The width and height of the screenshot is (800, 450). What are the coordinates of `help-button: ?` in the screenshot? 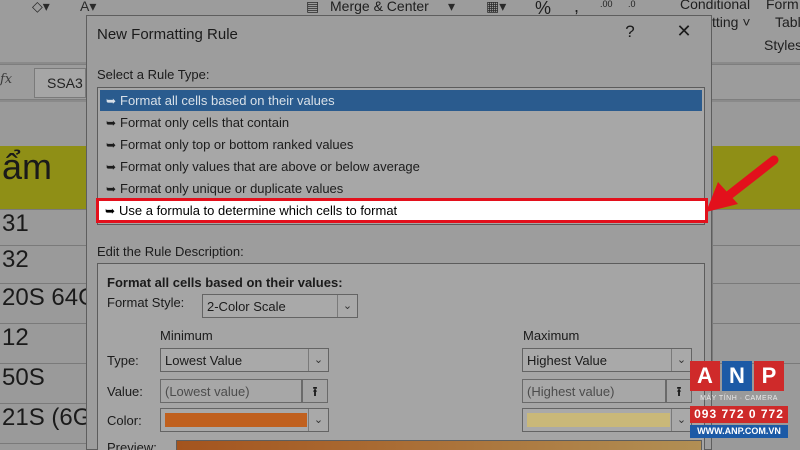 It's located at (630, 32).